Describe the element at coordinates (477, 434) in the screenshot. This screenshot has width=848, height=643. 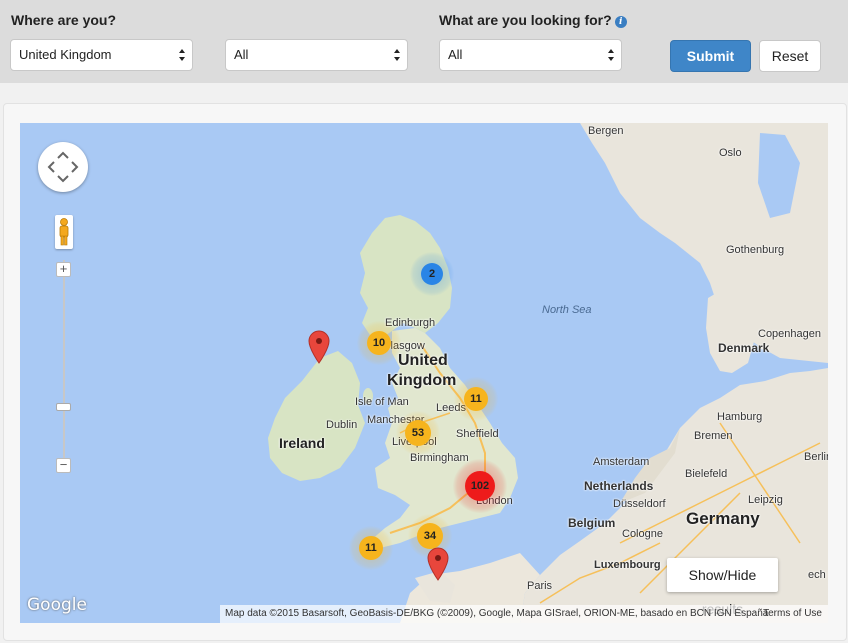
I see `place-sheffield: Sheffield` at that location.